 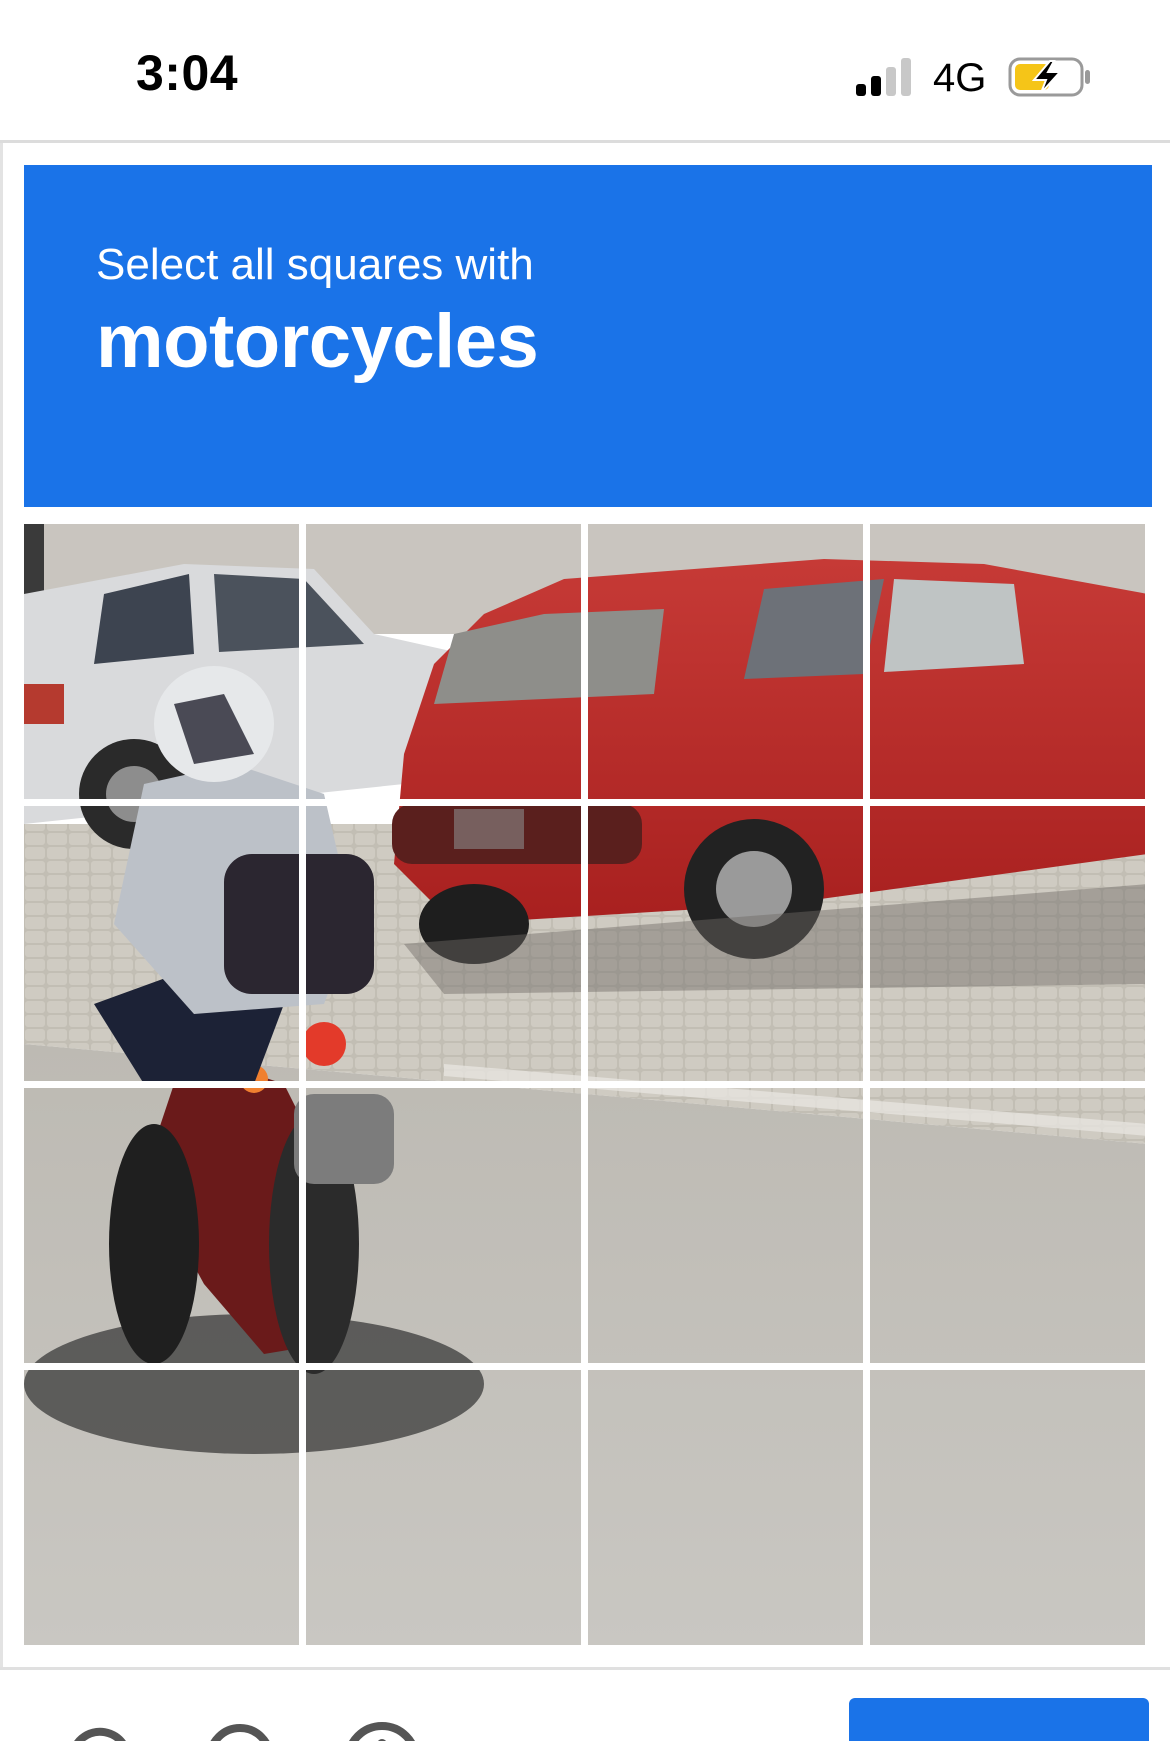 What do you see at coordinates (883, 77) in the screenshot?
I see `cellular-signal-icon` at bounding box center [883, 77].